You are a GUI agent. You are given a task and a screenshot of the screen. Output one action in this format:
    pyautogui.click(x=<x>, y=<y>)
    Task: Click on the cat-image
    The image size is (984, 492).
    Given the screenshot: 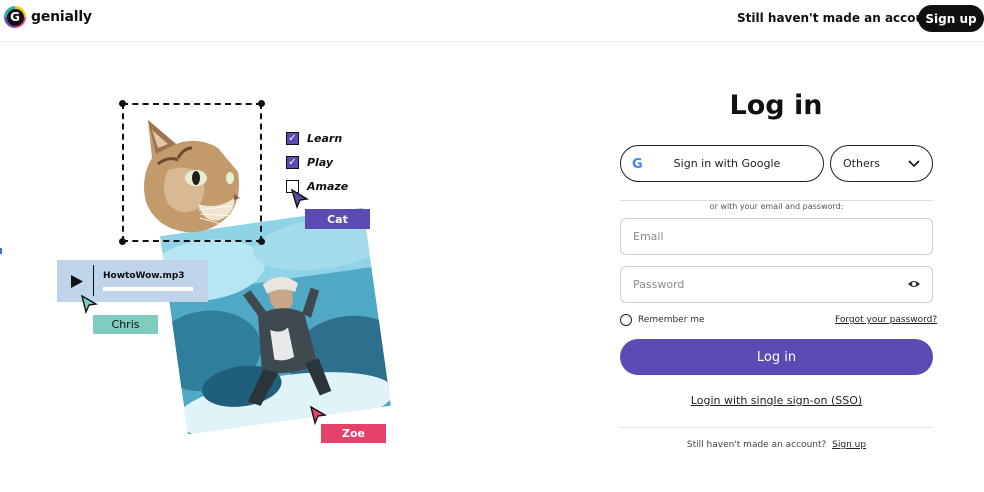 What is the action you would take?
    pyautogui.click(x=192, y=176)
    